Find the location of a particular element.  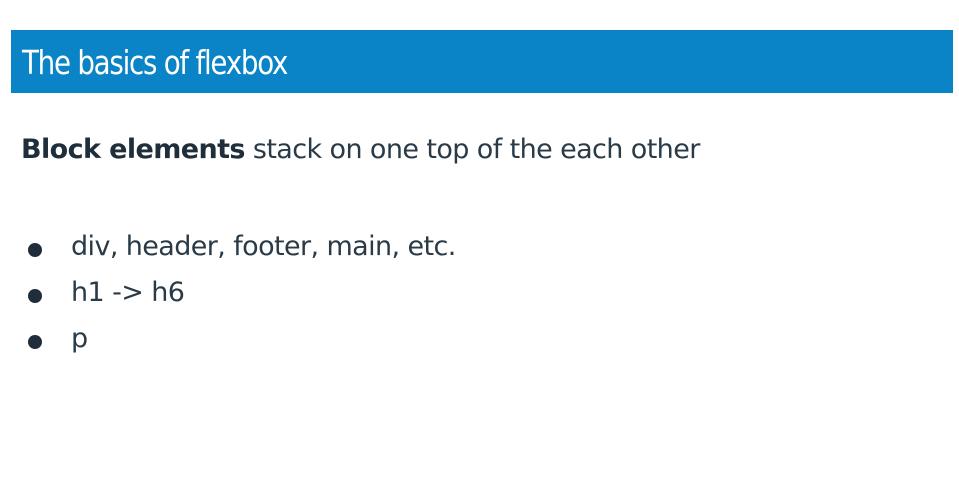

lead-bold-text: Block elements is located at coordinates (133, 149).